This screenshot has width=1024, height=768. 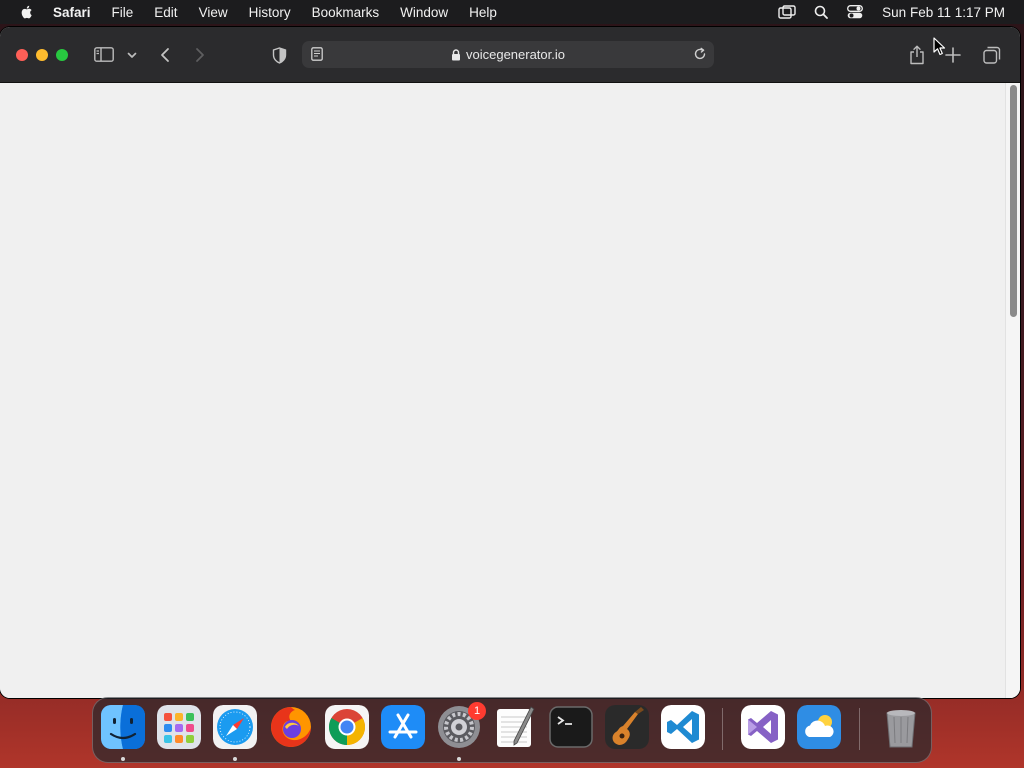 What do you see at coordinates (683, 727) in the screenshot?
I see `dock-vscode-icon` at bounding box center [683, 727].